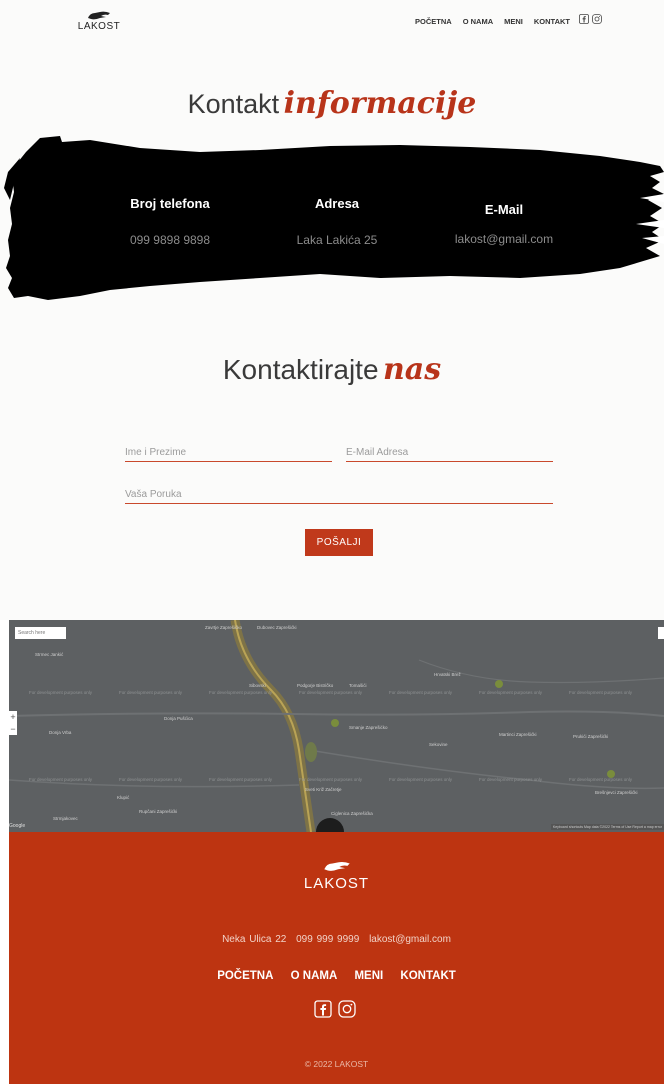 This screenshot has height=1084, width=664. Describe the element at coordinates (412, 369) in the screenshot. I see `heading-script-text: nas` at that location.